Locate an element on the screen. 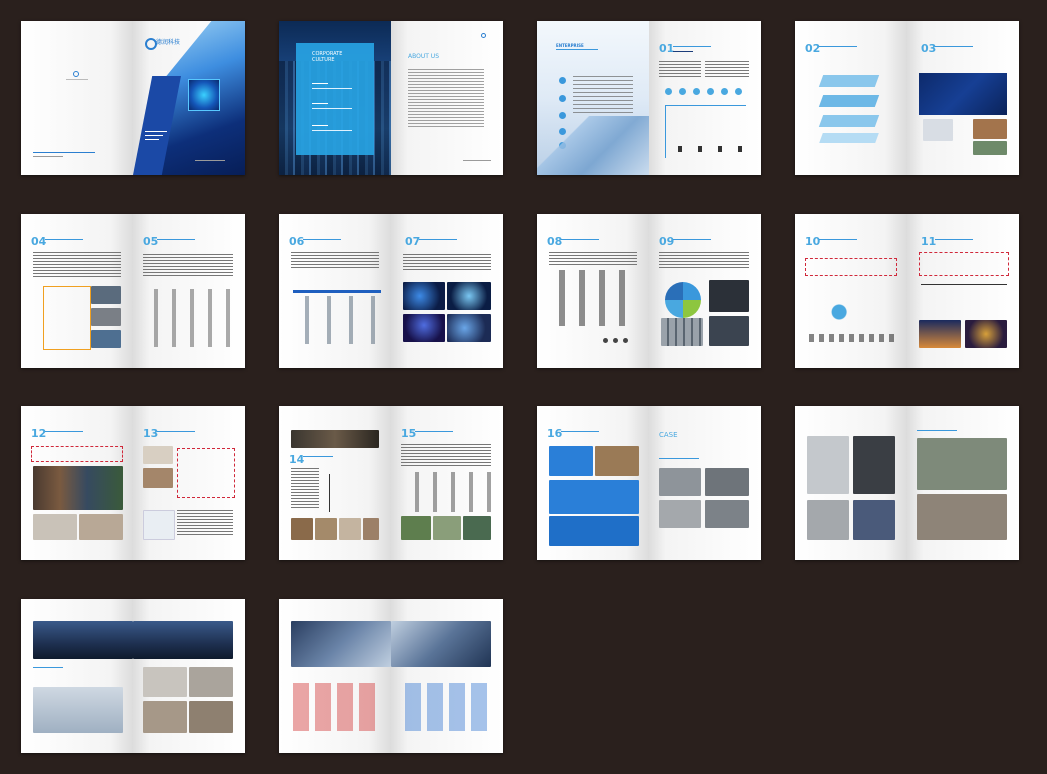  section-12-page: 12 is located at coordinates (77, 483).